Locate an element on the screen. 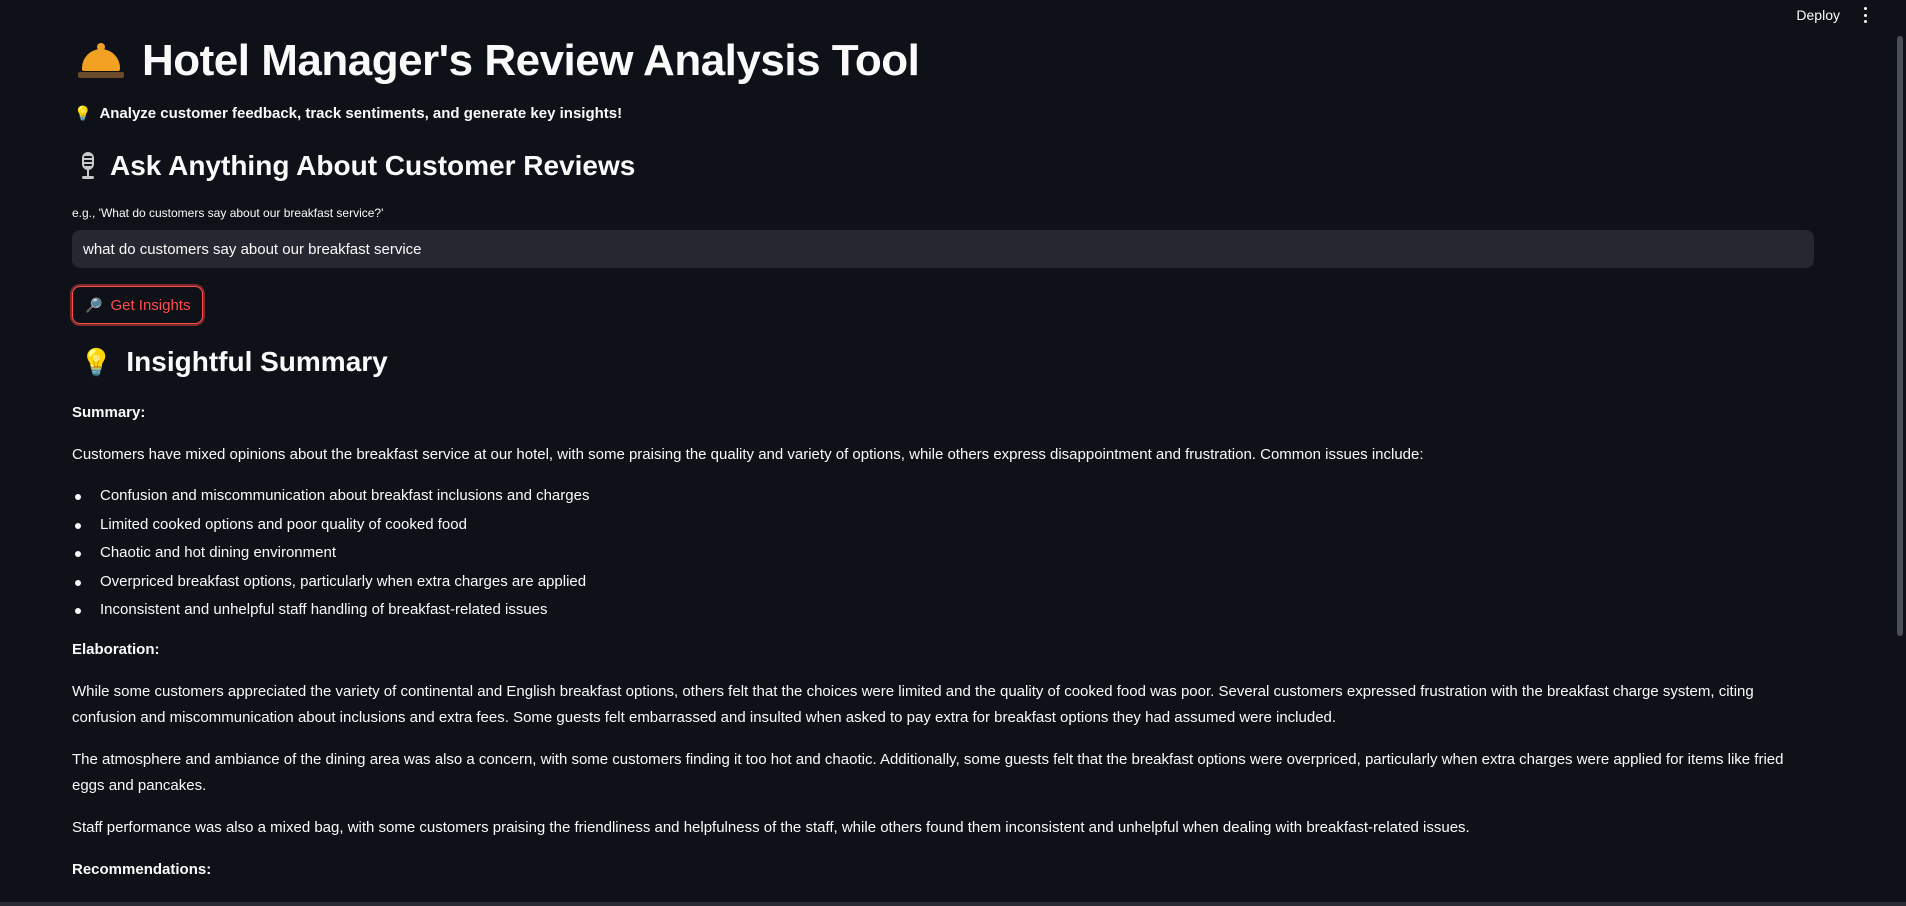  summary-heading: 💡 Insightful Summary is located at coordinates (234, 362).